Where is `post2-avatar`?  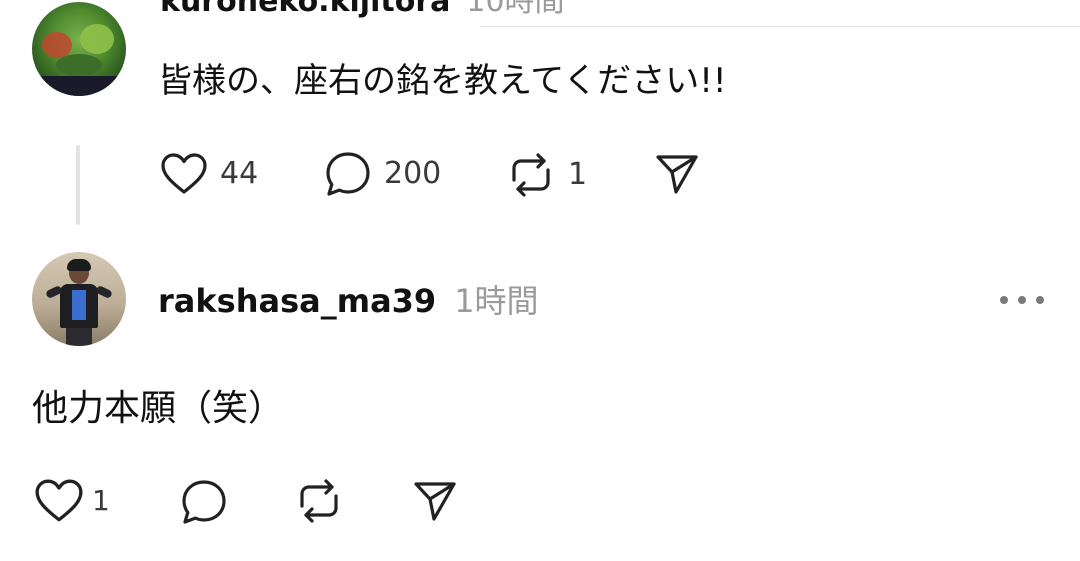 post2-avatar is located at coordinates (79, 299).